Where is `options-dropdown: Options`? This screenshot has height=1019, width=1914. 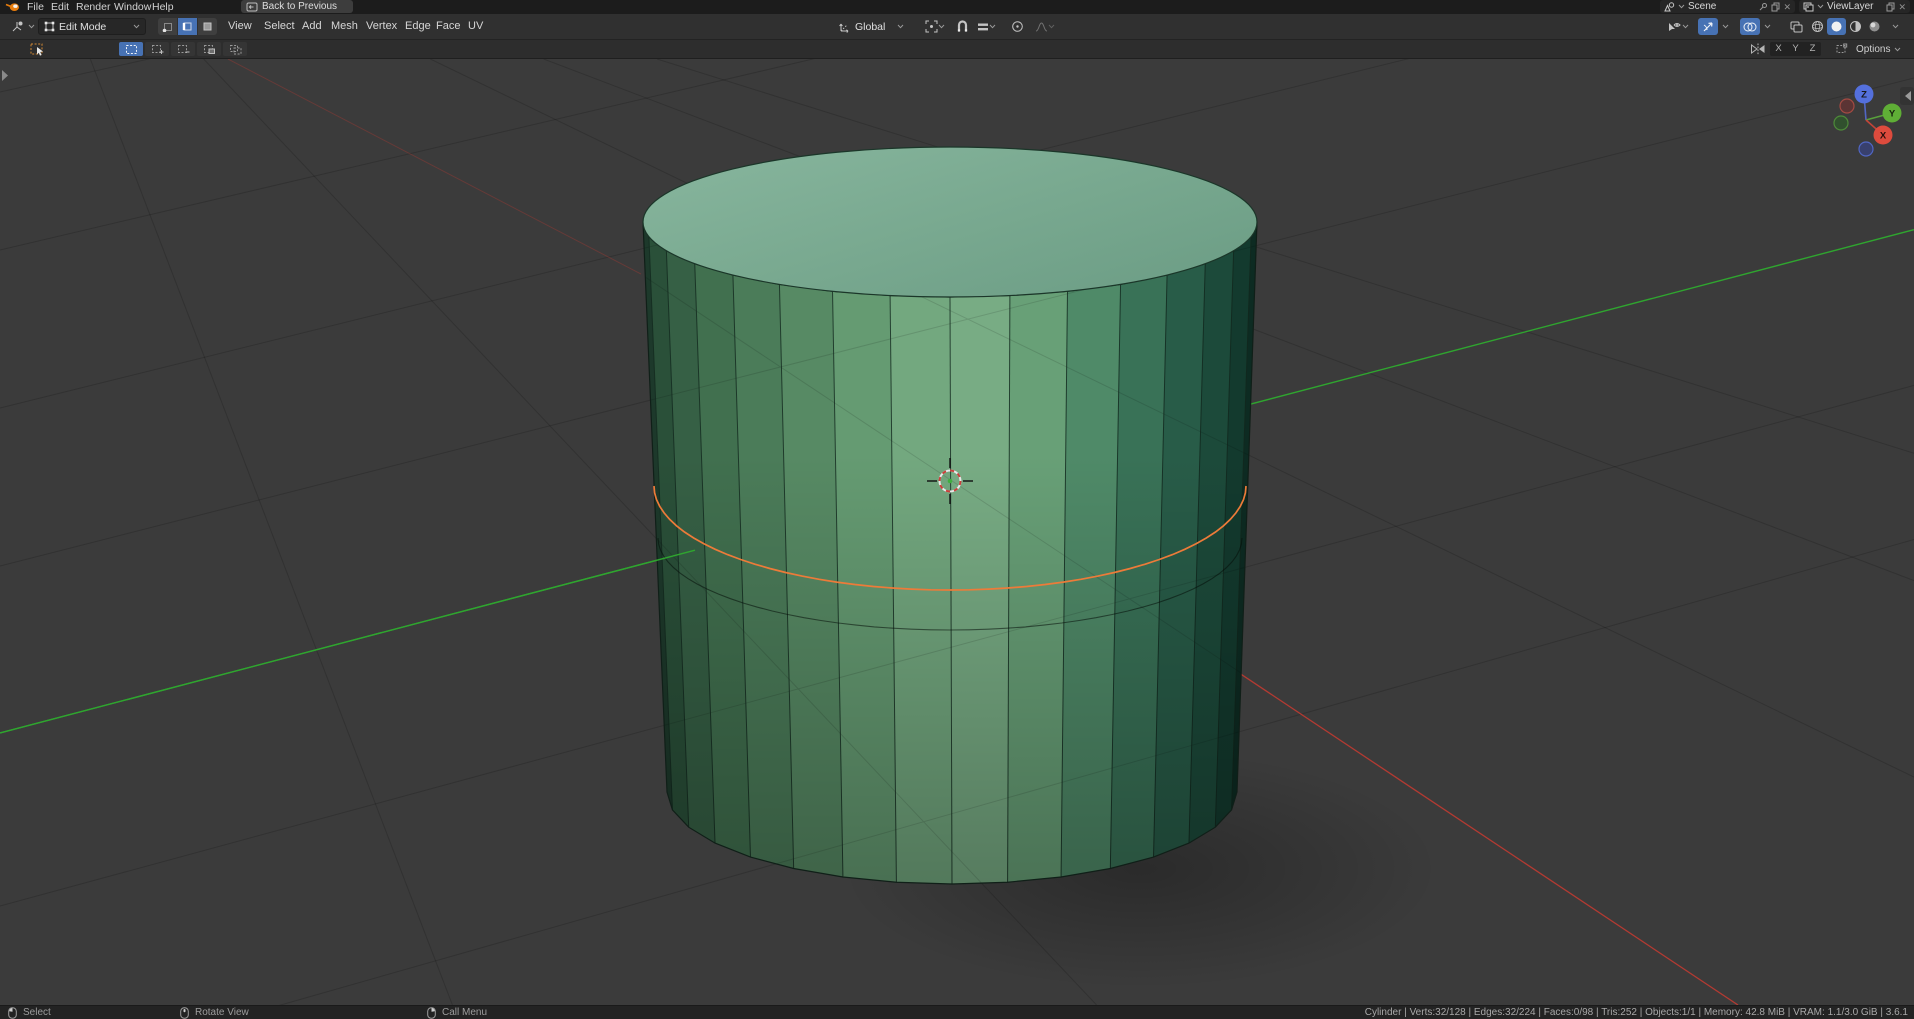 options-dropdown: Options is located at coordinates (1878, 49).